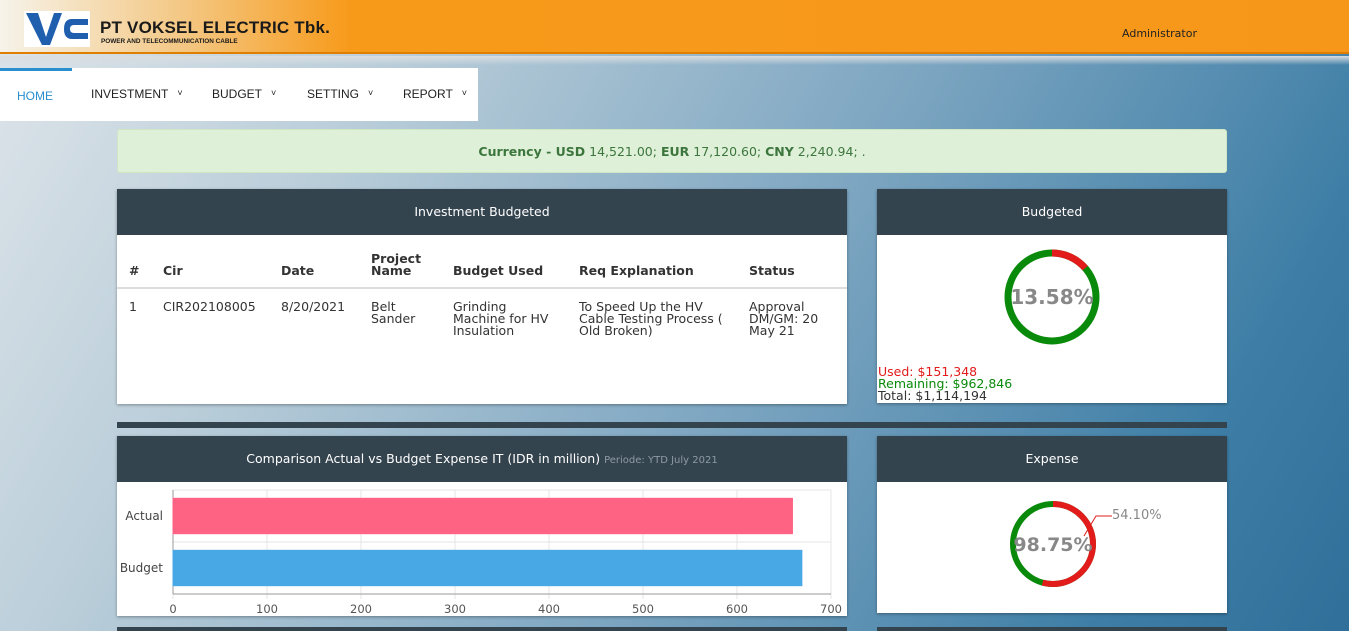 This screenshot has width=1349, height=631. What do you see at coordinates (169, 41) in the screenshot?
I see `company-tagline: POWER AND TELECOMMUNICATION CABLE` at bounding box center [169, 41].